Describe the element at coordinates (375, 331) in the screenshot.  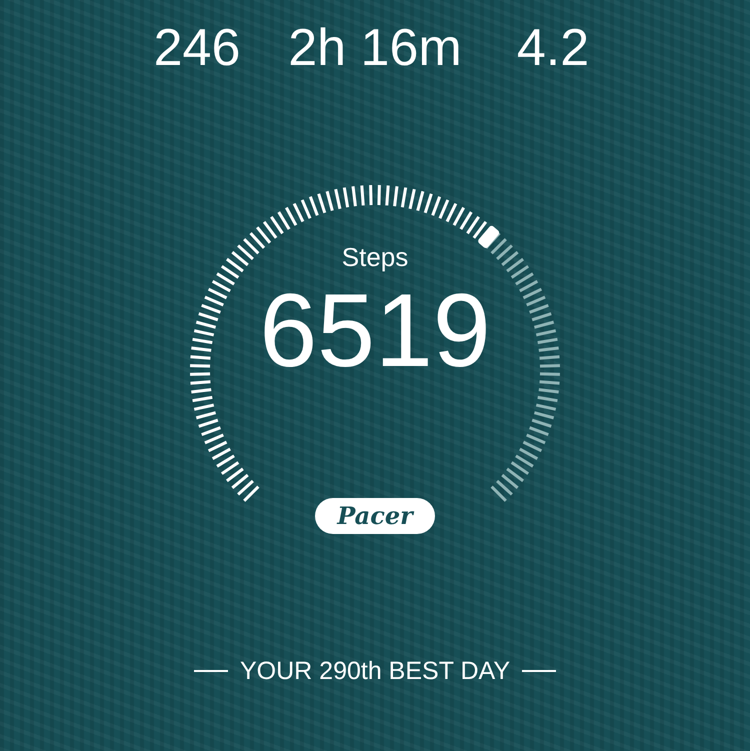
I see `steps-count: 6519` at that location.